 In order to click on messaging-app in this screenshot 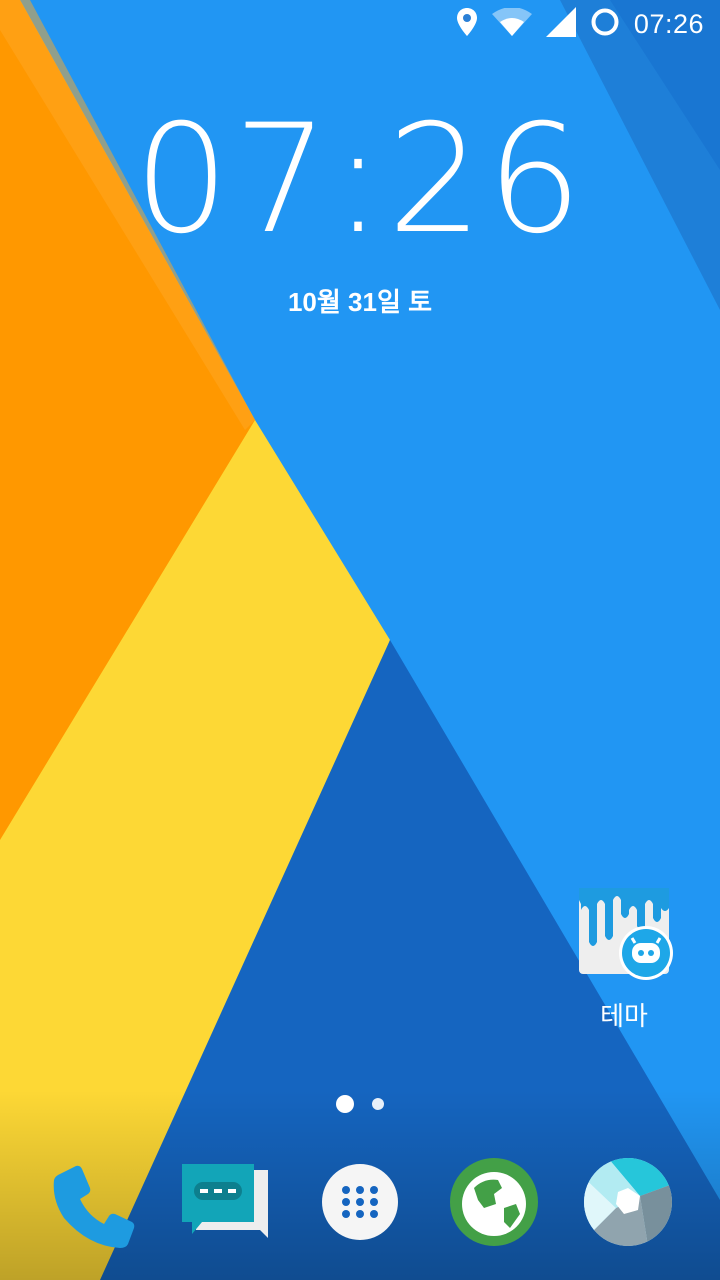, I will do `click(226, 1202)`.